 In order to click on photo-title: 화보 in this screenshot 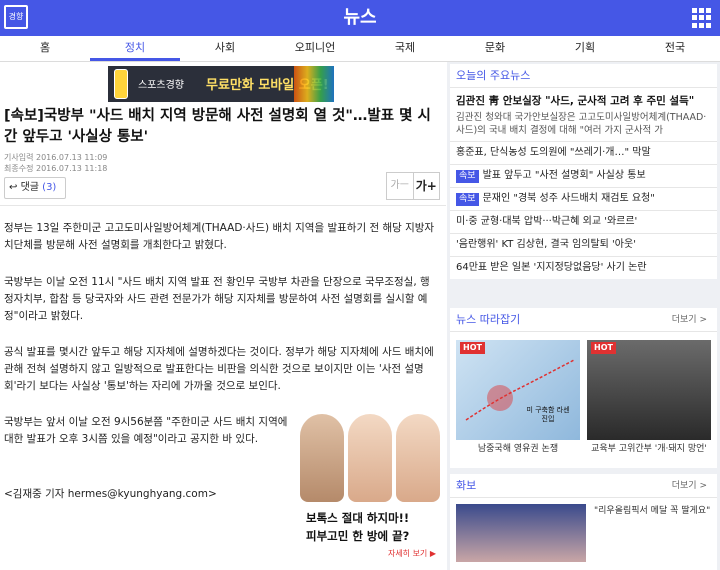, I will do `click(466, 485)`.